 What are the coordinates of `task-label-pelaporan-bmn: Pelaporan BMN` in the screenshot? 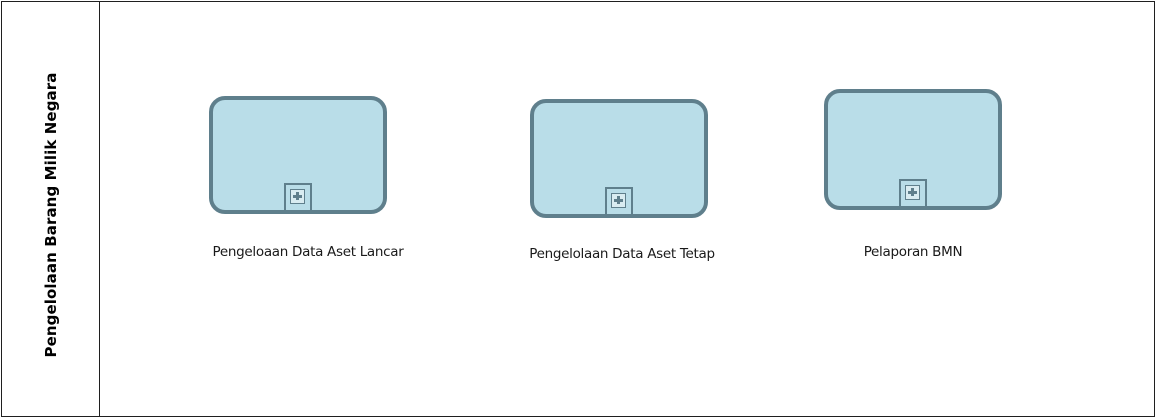 It's located at (913, 252).